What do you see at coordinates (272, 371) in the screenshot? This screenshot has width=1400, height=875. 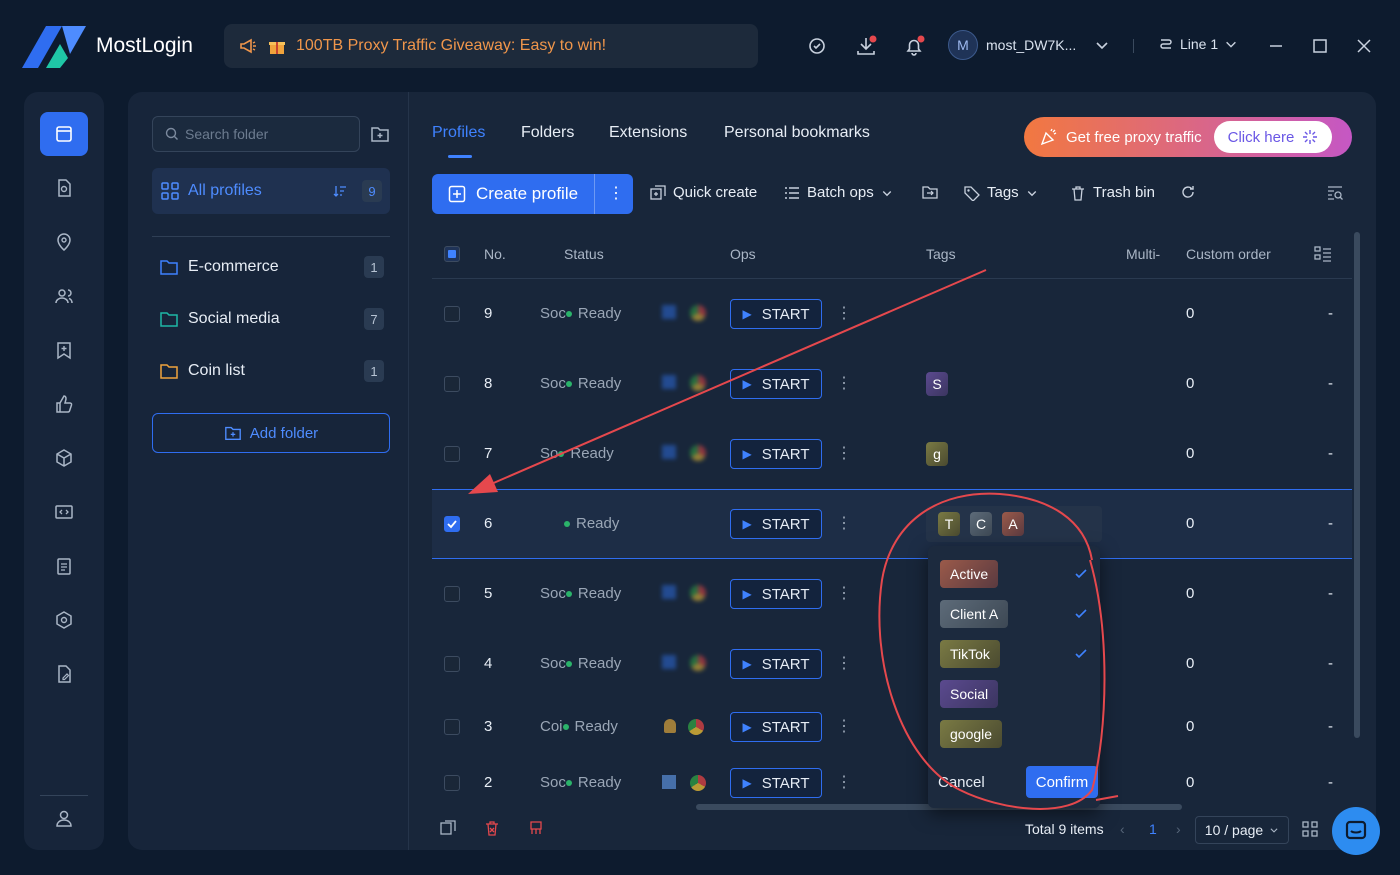 I see `folder-item-coin-list: Coin list 1` at bounding box center [272, 371].